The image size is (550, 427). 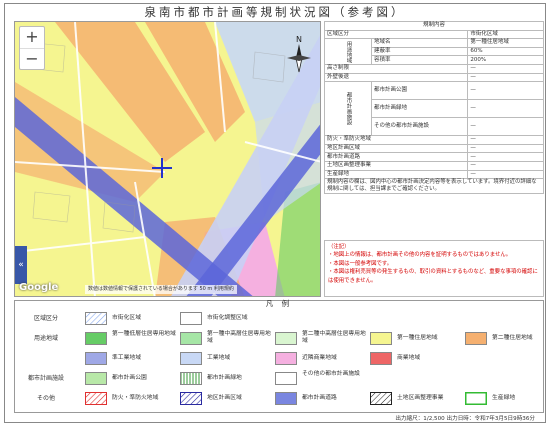 I want to click on legend-item-label: 市街化調整区域, so click(x=227, y=318).